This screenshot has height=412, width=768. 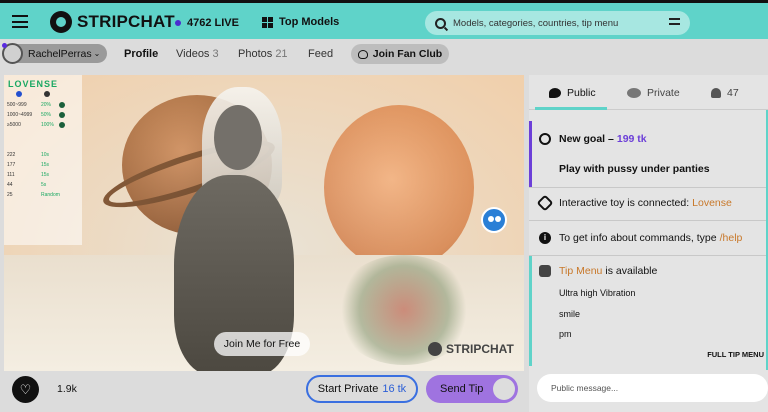 I want to click on filter-icon, so click(x=674, y=23).